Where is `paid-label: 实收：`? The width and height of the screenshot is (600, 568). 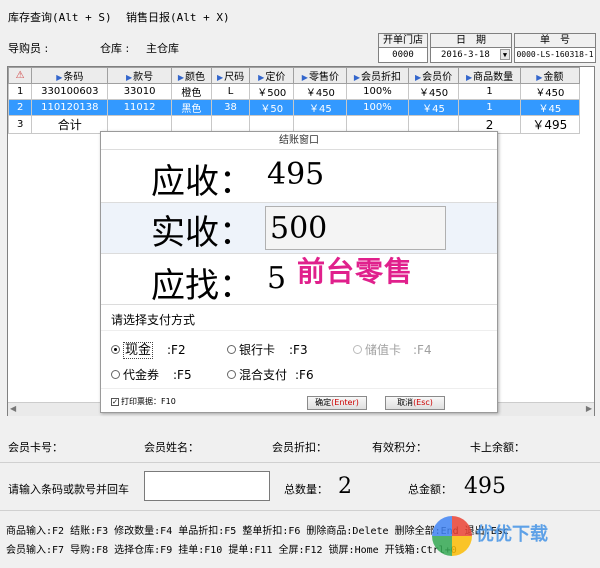
paid-label: 实收： is located at coordinates (202, 233).